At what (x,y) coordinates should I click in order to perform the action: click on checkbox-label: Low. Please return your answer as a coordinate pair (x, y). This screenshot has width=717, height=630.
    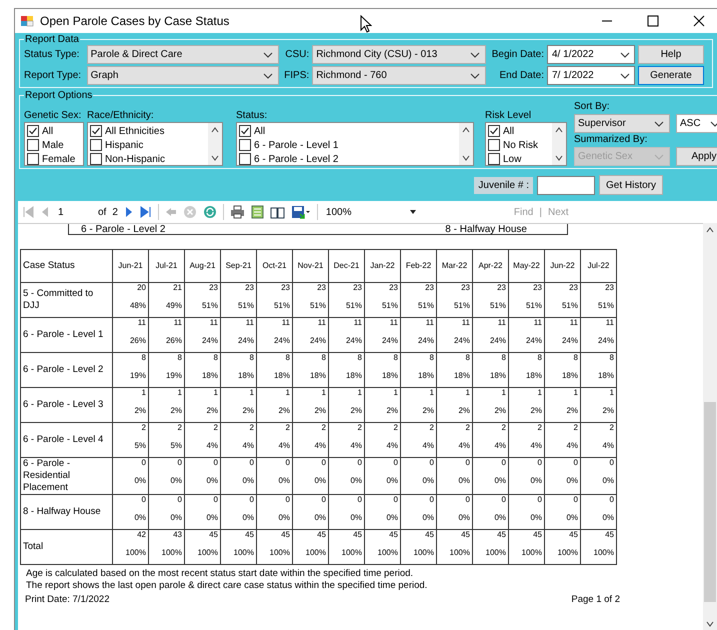
    Looking at the image, I should click on (512, 159).